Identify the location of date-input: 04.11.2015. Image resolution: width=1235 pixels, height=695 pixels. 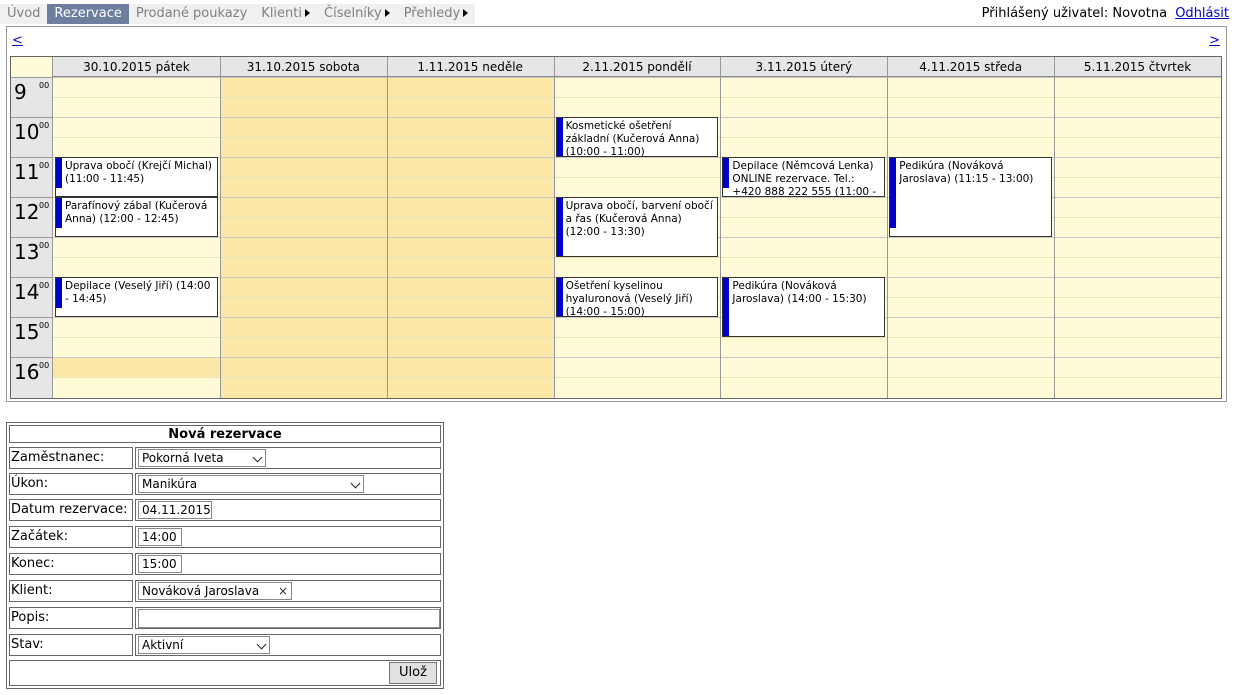
(175, 510).